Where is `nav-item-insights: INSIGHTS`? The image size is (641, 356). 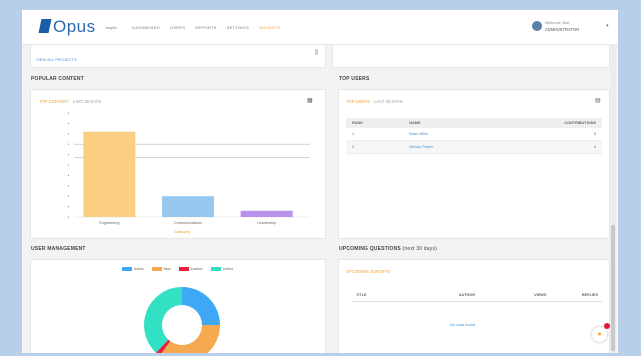
nav-item-insights: INSIGHTS is located at coordinates (269, 27).